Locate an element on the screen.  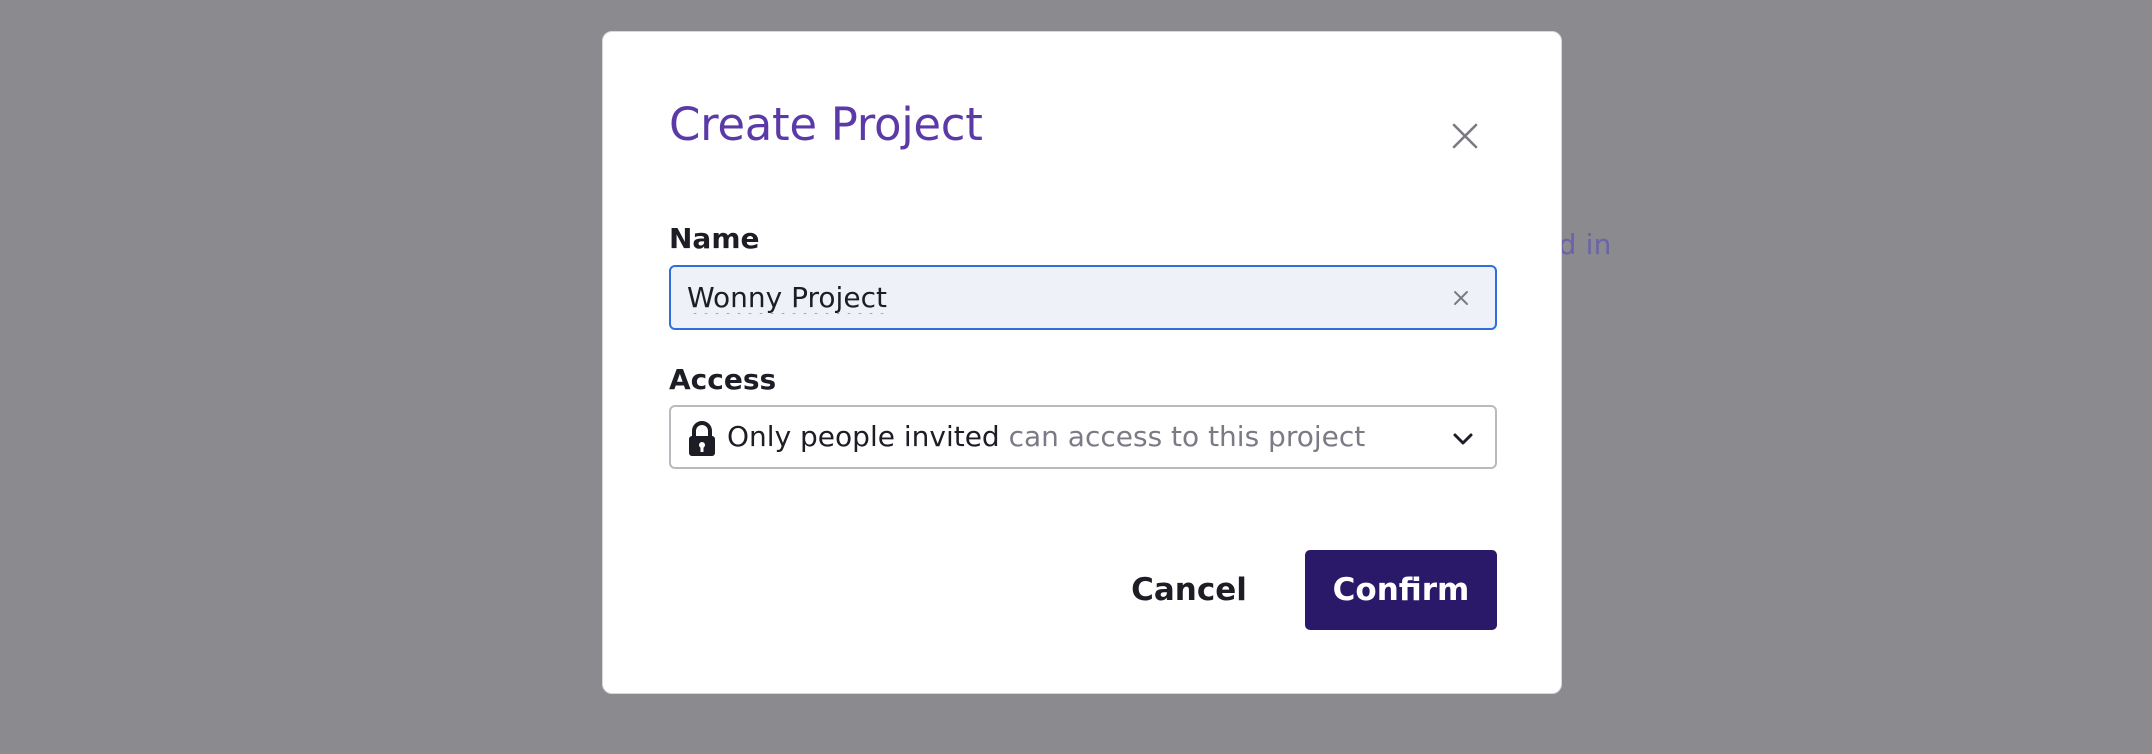
dialog-title: Create Project is located at coordinates (826, 124).